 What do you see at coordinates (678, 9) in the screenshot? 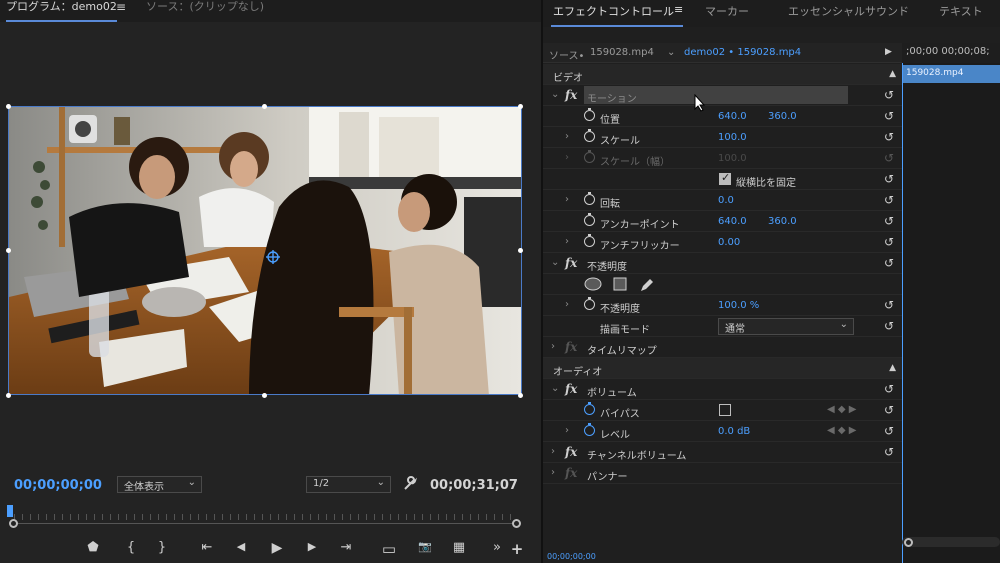
I see `effects-menu-icon: ≡` at bounding box center [678, 9].